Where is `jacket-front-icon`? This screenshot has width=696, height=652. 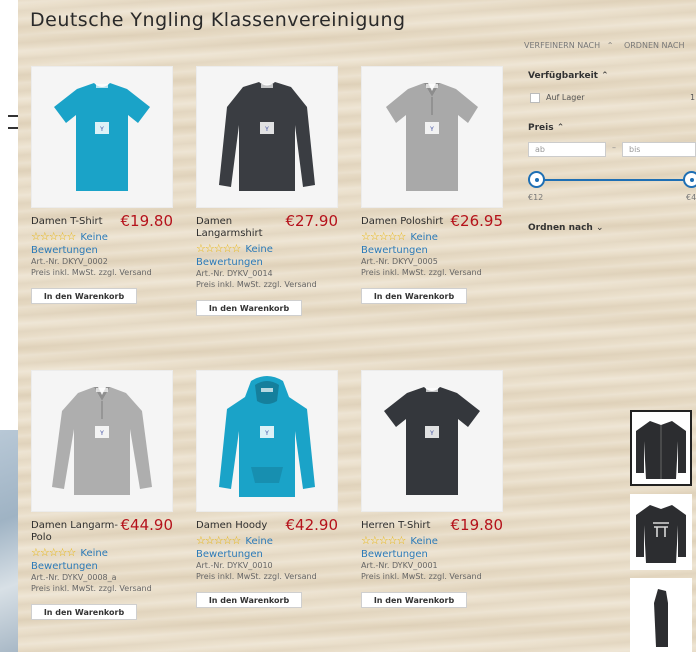 jacket-front-icon is located at coordinates (661, 450).